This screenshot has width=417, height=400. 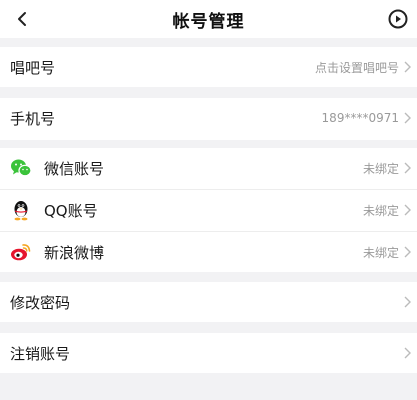 I want to click on play-button, so click(x=398, y=19).